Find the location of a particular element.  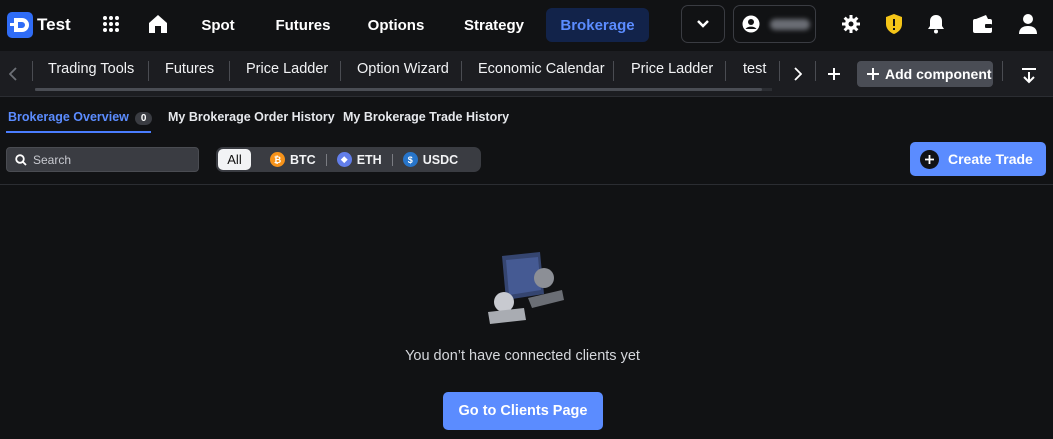

create-trade-label: Create Trade is located at coordinates (990, 159).